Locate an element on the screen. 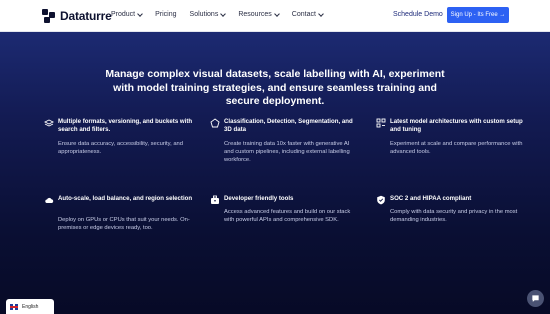 This screenshot has height=314, width=550. nav-item-contact: Contact is located at coordinates (307, 14).